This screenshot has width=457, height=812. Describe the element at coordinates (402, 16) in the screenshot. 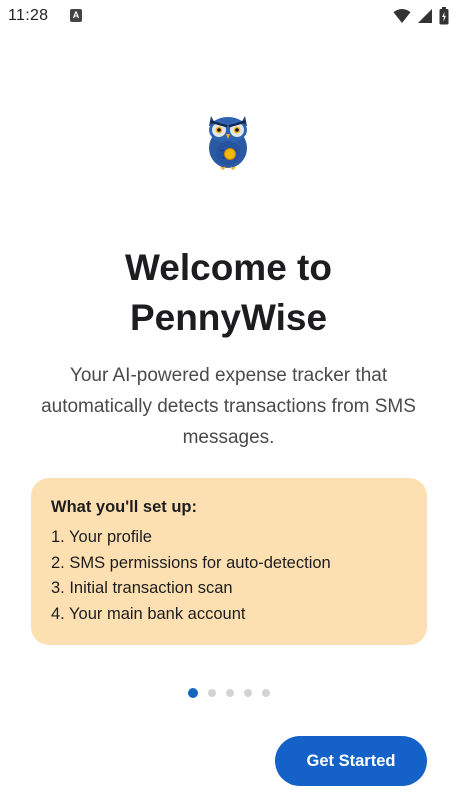

I see `wifi-icon` at that location.